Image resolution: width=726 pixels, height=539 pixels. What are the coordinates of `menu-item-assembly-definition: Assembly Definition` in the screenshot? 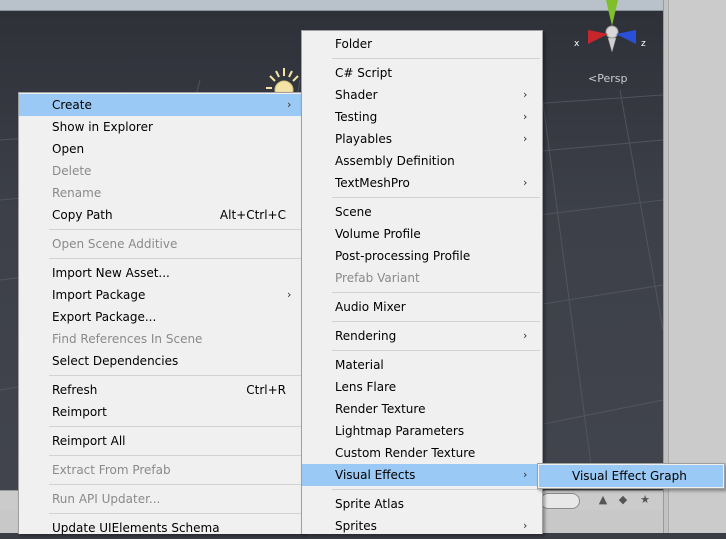 It's located at (421, 161).